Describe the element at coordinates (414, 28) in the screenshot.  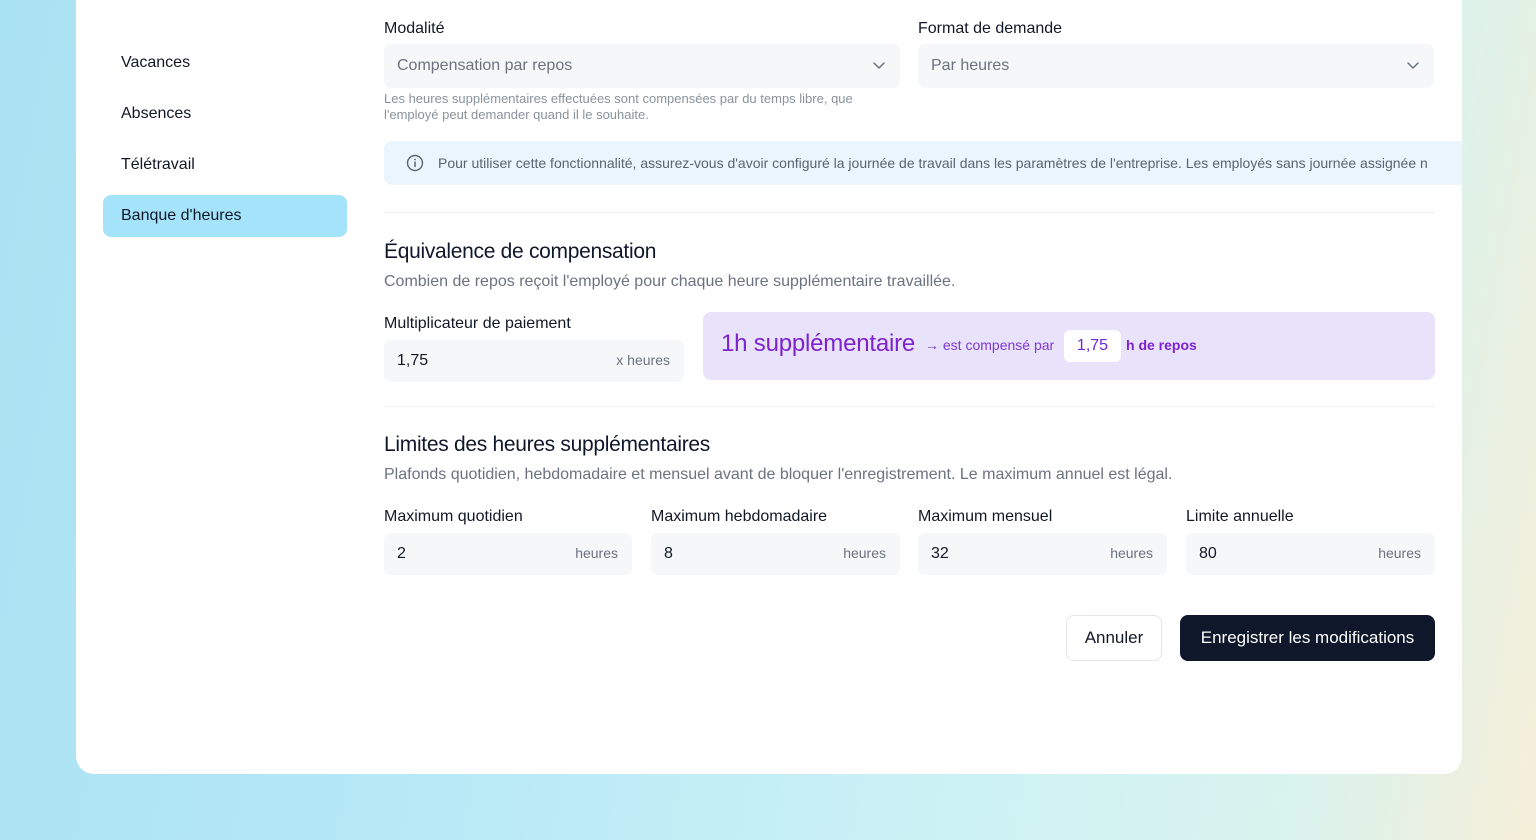
I see `modality-label: Modalité` at that location.